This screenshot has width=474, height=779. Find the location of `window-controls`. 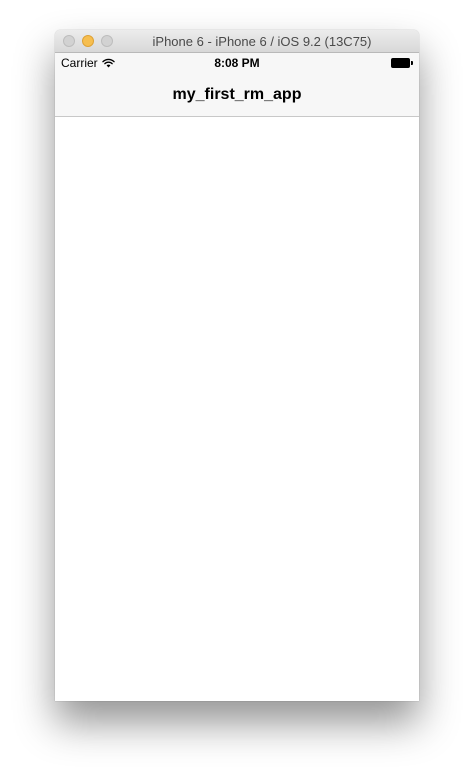

window-controls is located at coordinates (88, 41).